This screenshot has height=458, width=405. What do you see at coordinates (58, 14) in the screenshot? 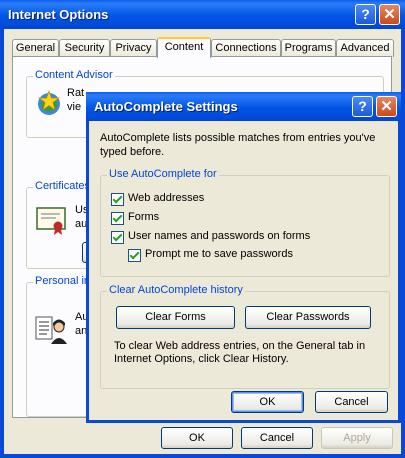
I see `window-title: Internet Options` at bounding box center [58, 14].